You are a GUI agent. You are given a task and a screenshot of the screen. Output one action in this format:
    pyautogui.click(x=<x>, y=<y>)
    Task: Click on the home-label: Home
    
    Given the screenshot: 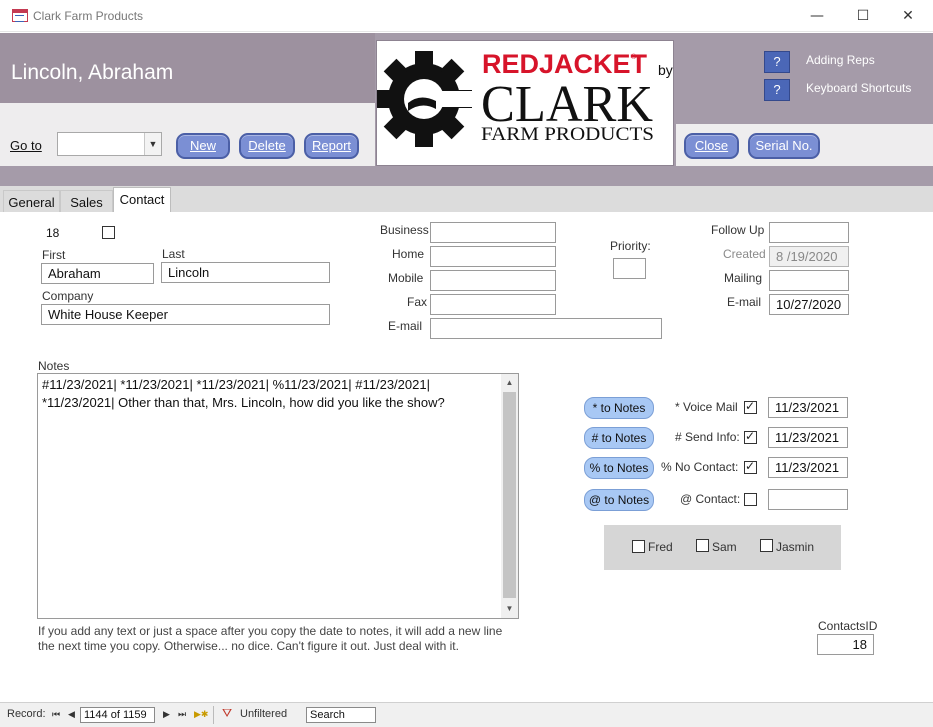 What is the action you would take?
    pyautogui.click(x=408, y=254)
    